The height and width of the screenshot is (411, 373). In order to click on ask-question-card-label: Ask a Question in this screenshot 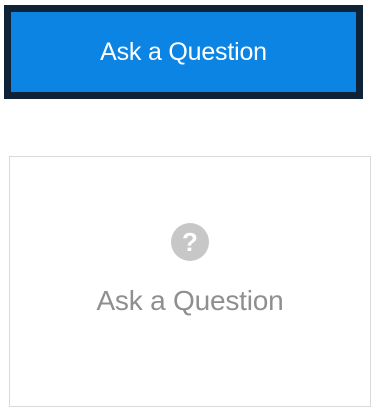, I will do `click(190, 300)`.